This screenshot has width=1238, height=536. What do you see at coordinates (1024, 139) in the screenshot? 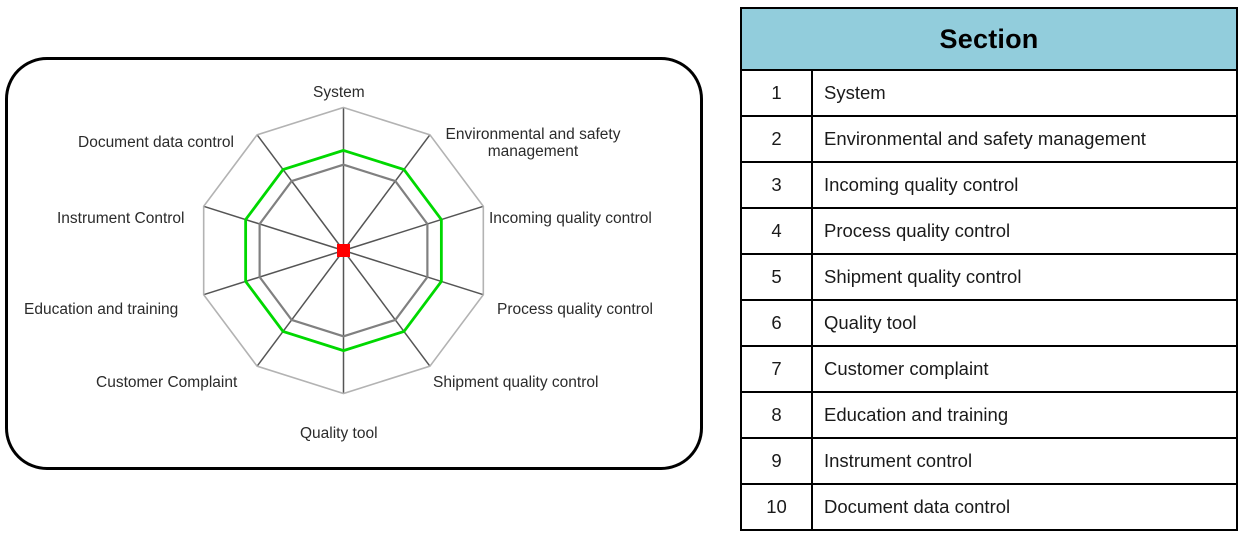
I see `table-cell-section-name: Environmental and safety management` at bounding box center [1024, 139].